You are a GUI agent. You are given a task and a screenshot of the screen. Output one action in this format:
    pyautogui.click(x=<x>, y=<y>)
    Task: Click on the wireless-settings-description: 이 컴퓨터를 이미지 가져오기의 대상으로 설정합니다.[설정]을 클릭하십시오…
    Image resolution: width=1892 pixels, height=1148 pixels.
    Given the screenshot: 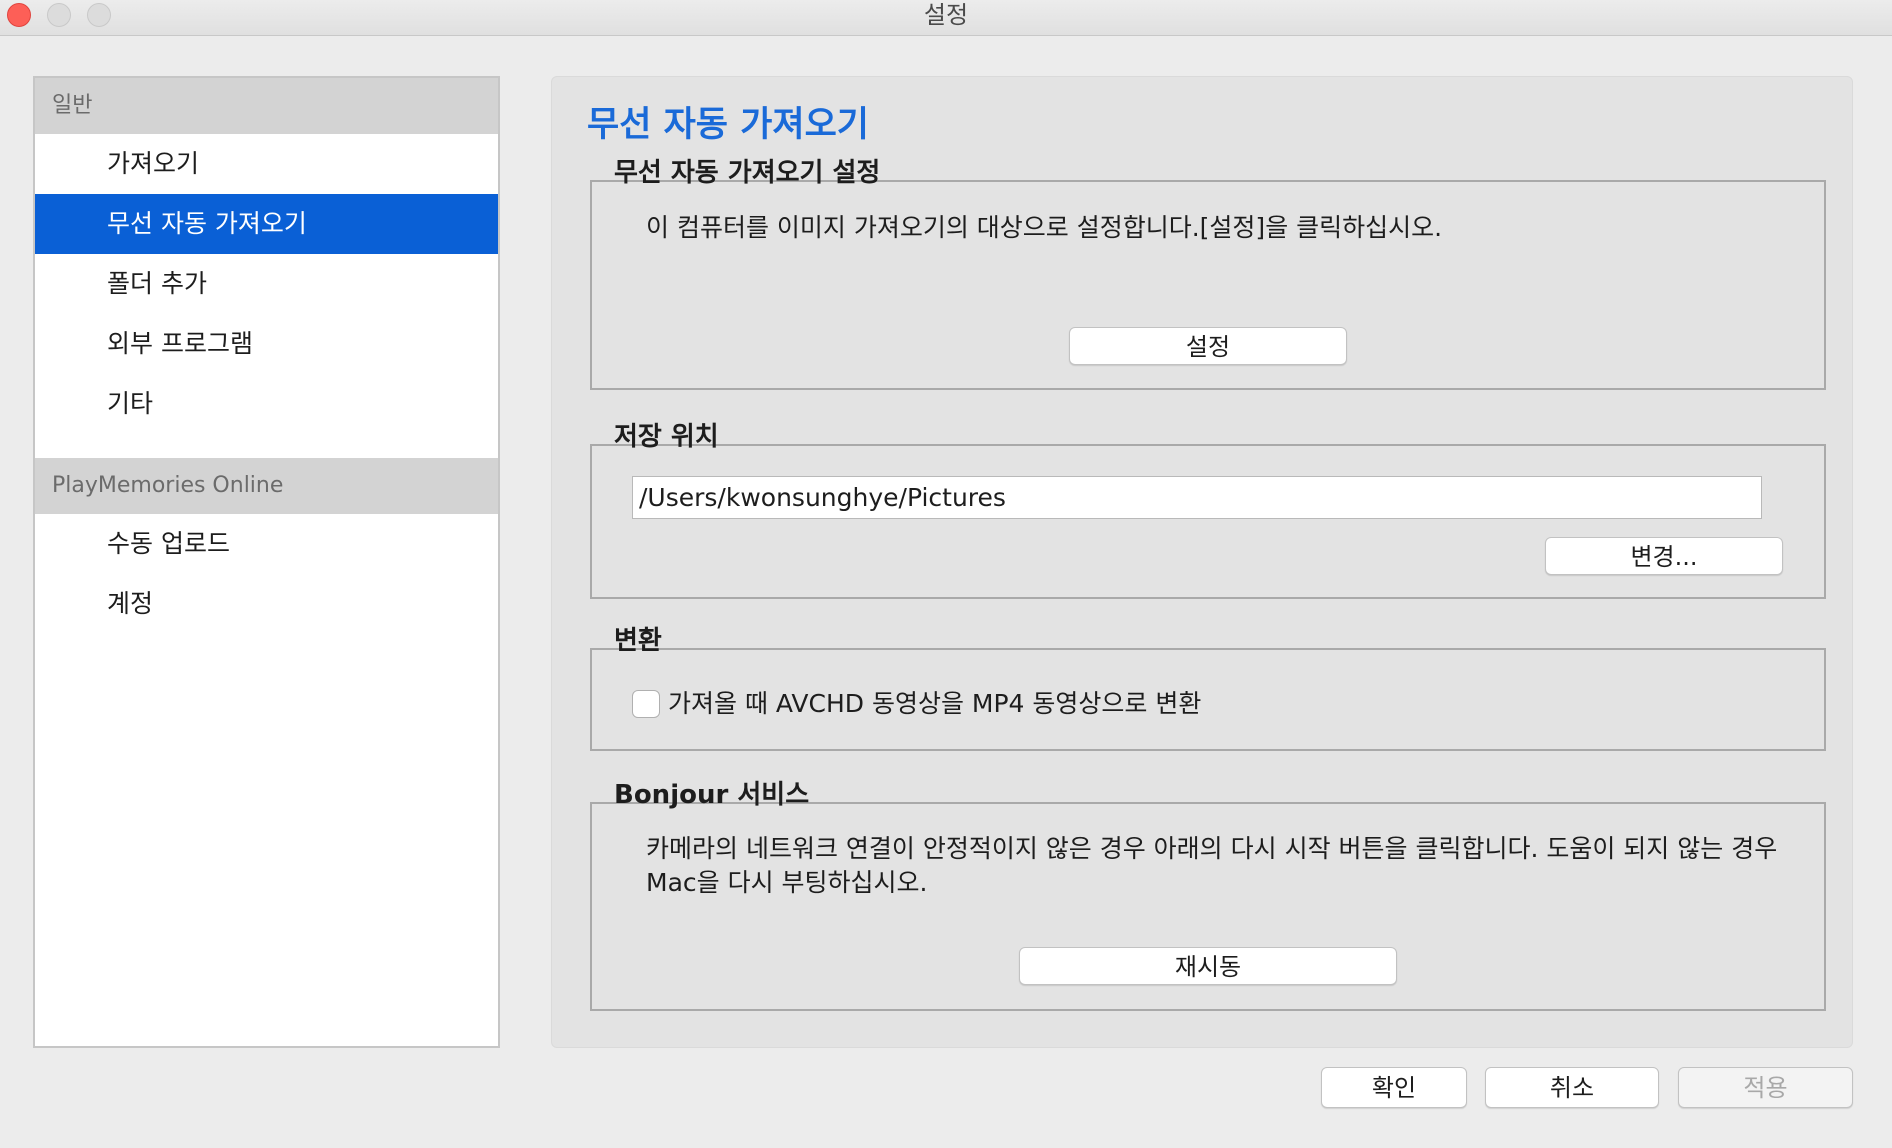 What is the action you would take?
    pyautogui.click(x=1044, y=227)
    